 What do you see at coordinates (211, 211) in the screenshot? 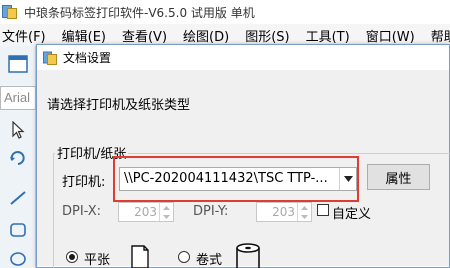
I see `dpi-y-label: DPI-Y:` at bounding box center [211, 211].